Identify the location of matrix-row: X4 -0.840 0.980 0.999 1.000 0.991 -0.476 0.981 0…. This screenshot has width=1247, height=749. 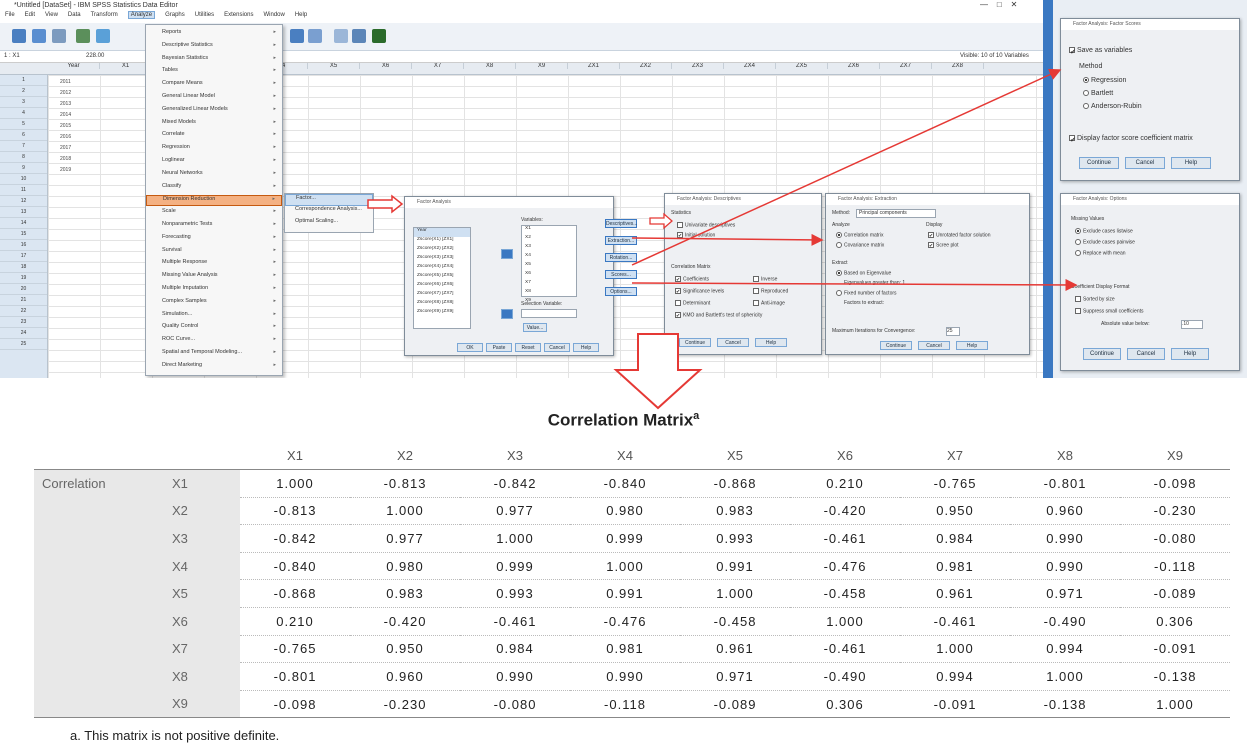
(632, 566).